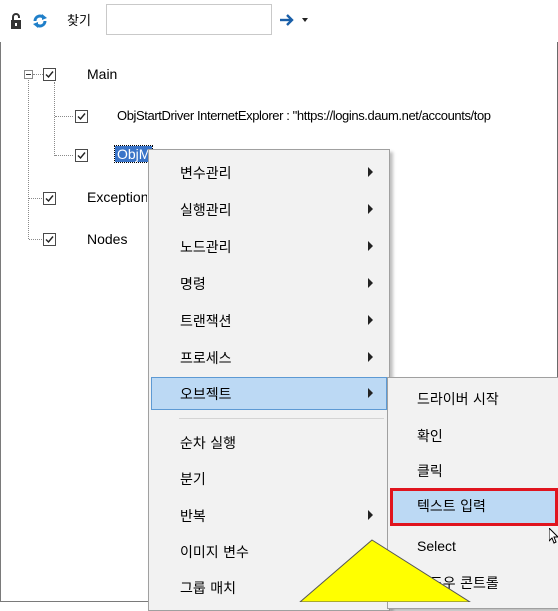 The image size is (558, 611). Describe the element at coordinates (269, 209) in the screenshot. I see `menu-item-execution-mgmt: 실행관리` at that location.